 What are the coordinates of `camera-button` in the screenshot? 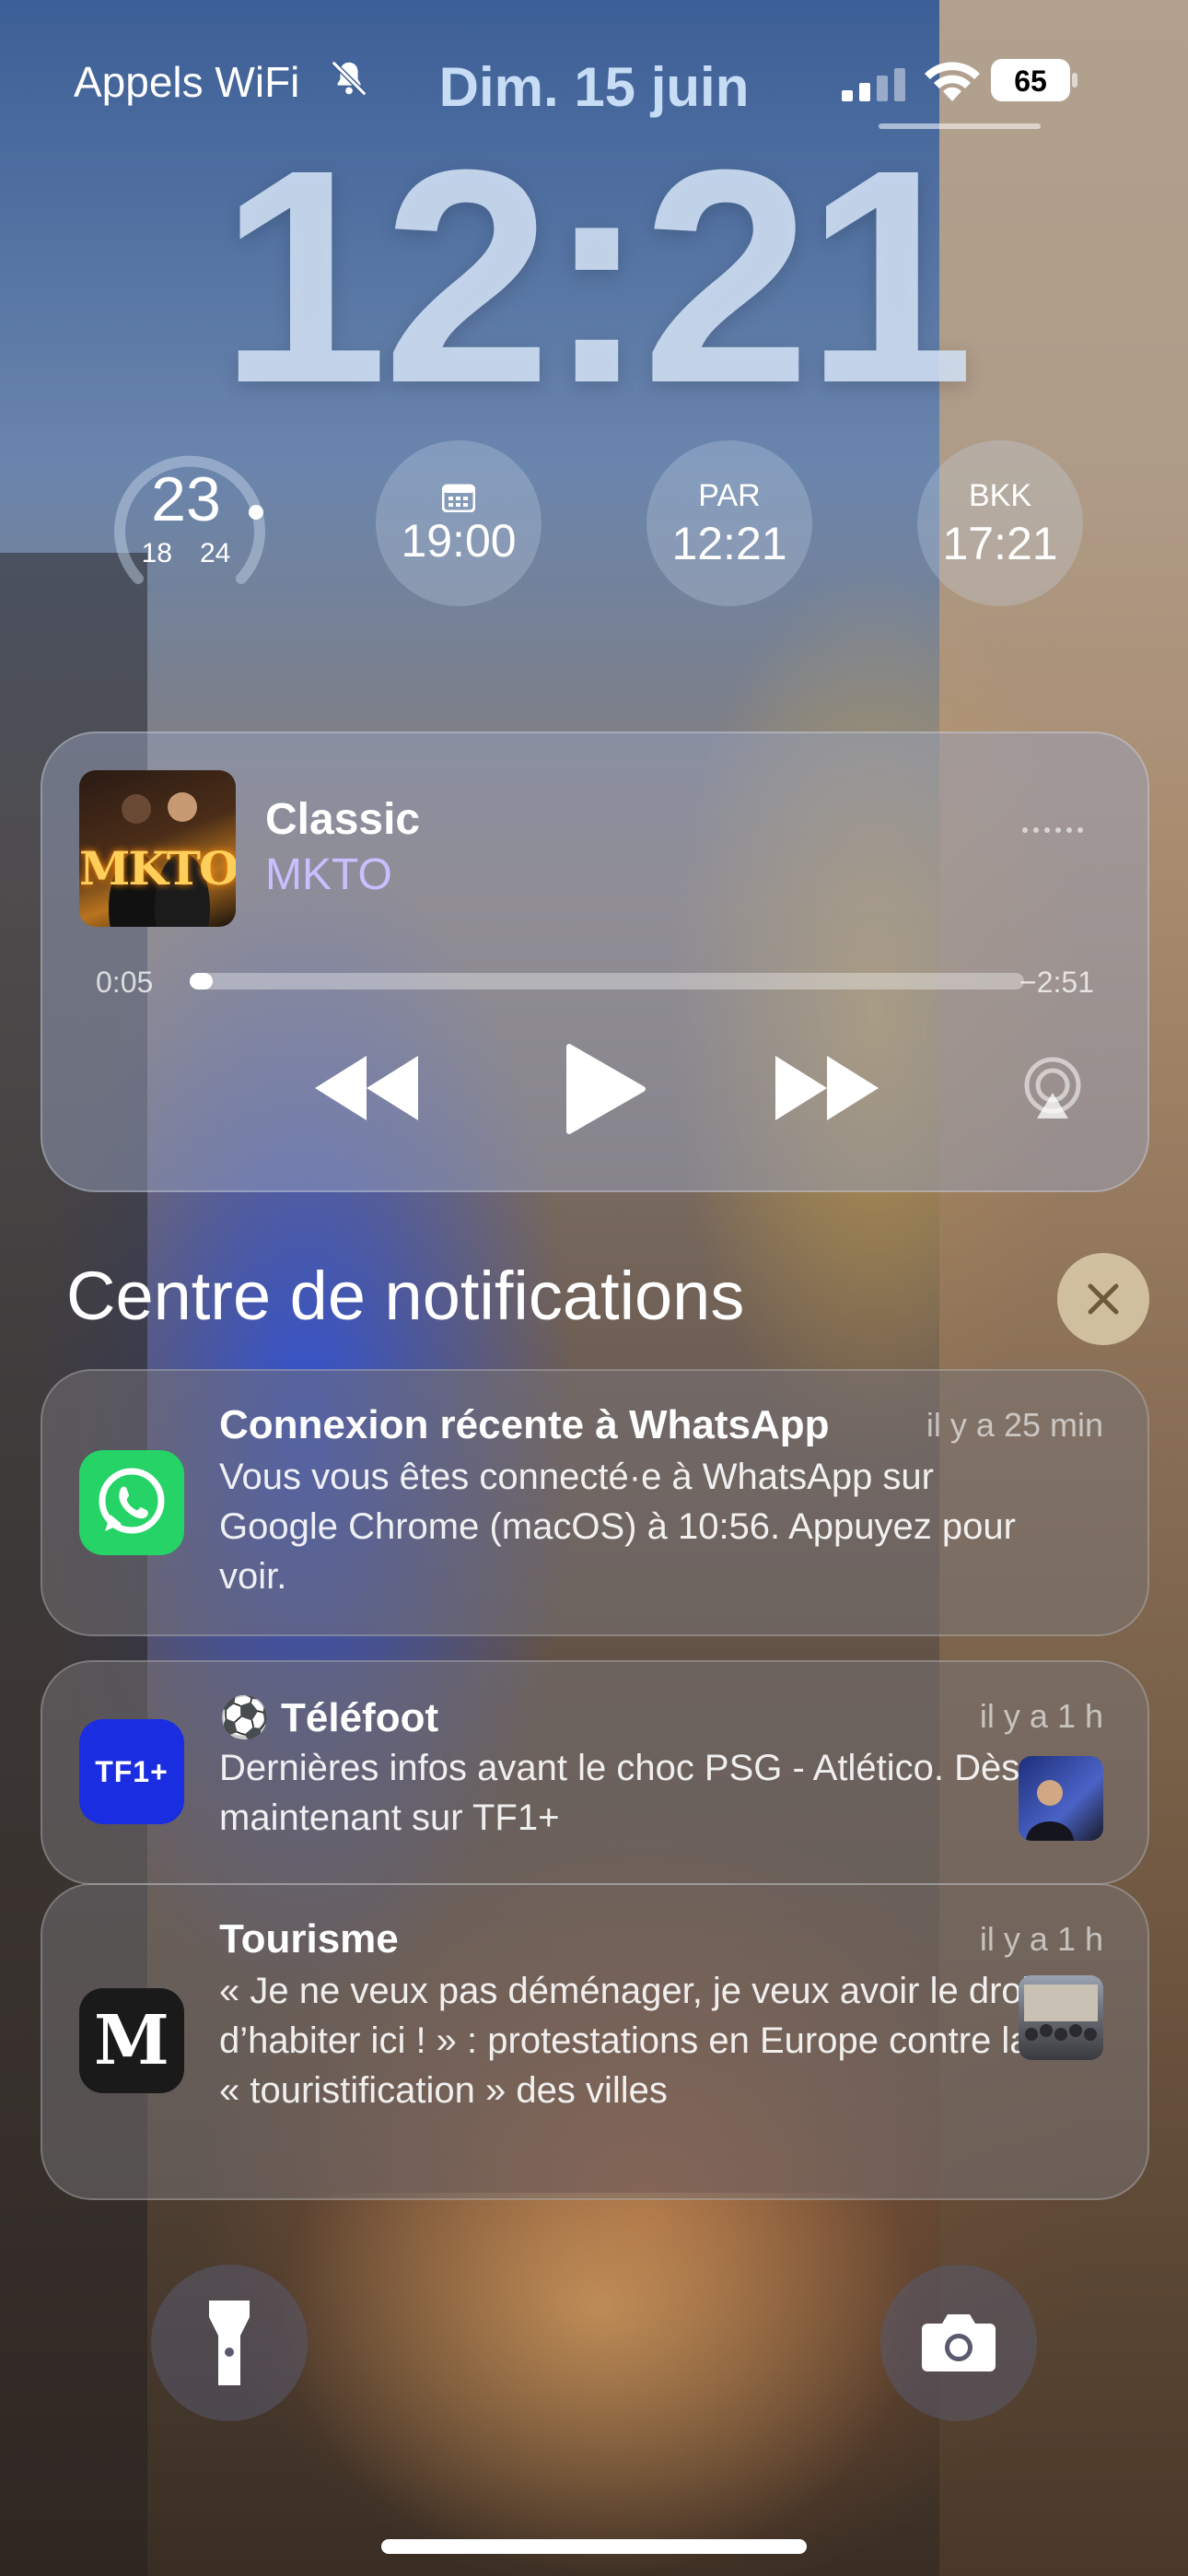 It's located at (958, 2343).